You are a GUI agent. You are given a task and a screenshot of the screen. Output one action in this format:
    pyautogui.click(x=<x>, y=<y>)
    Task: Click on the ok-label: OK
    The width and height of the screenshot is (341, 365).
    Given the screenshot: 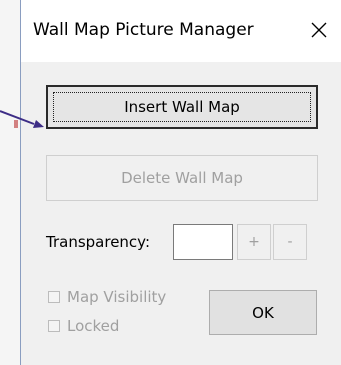 What is the action you would take?
    pyautogui.click(x=263, y=312)
    